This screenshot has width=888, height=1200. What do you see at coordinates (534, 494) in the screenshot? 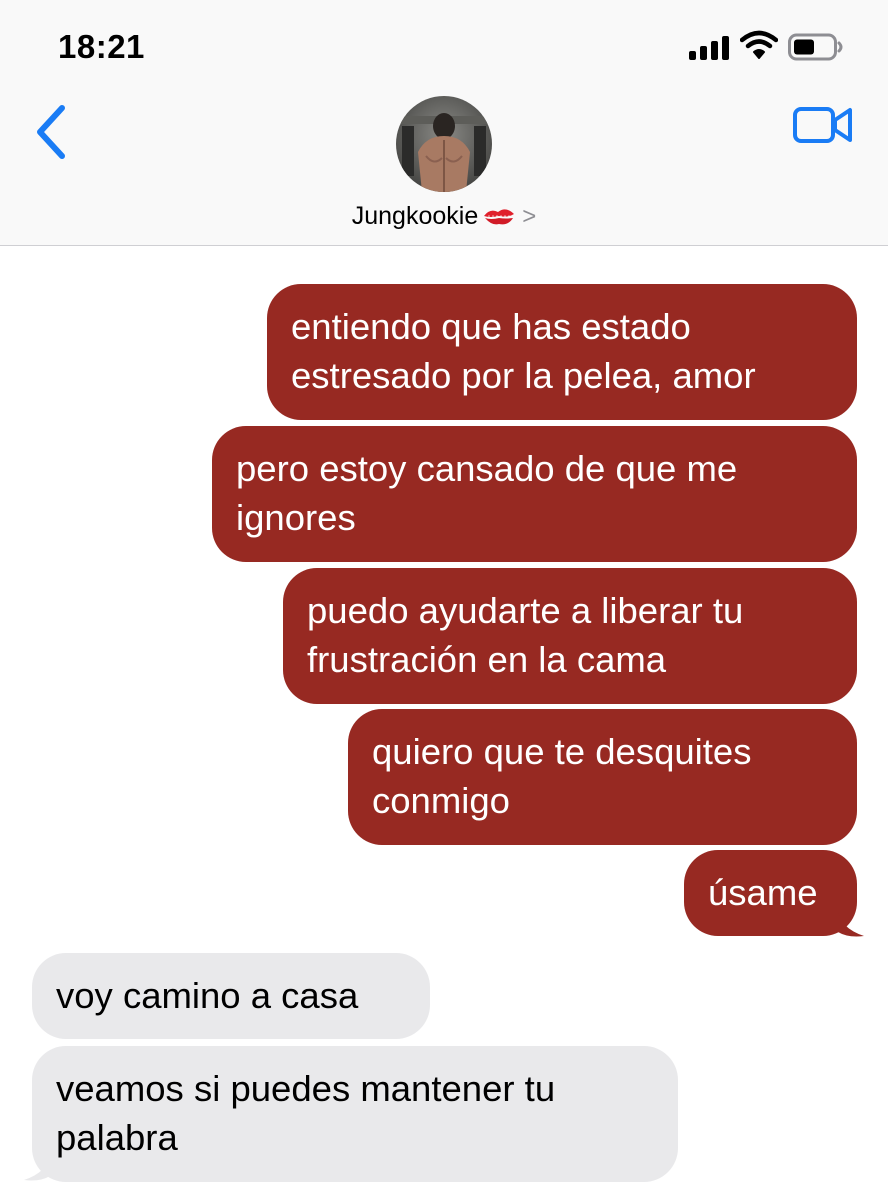
I see `sent-message-bubble: pero estoy cansado de que me ignores` at bounding box center [534, 494].